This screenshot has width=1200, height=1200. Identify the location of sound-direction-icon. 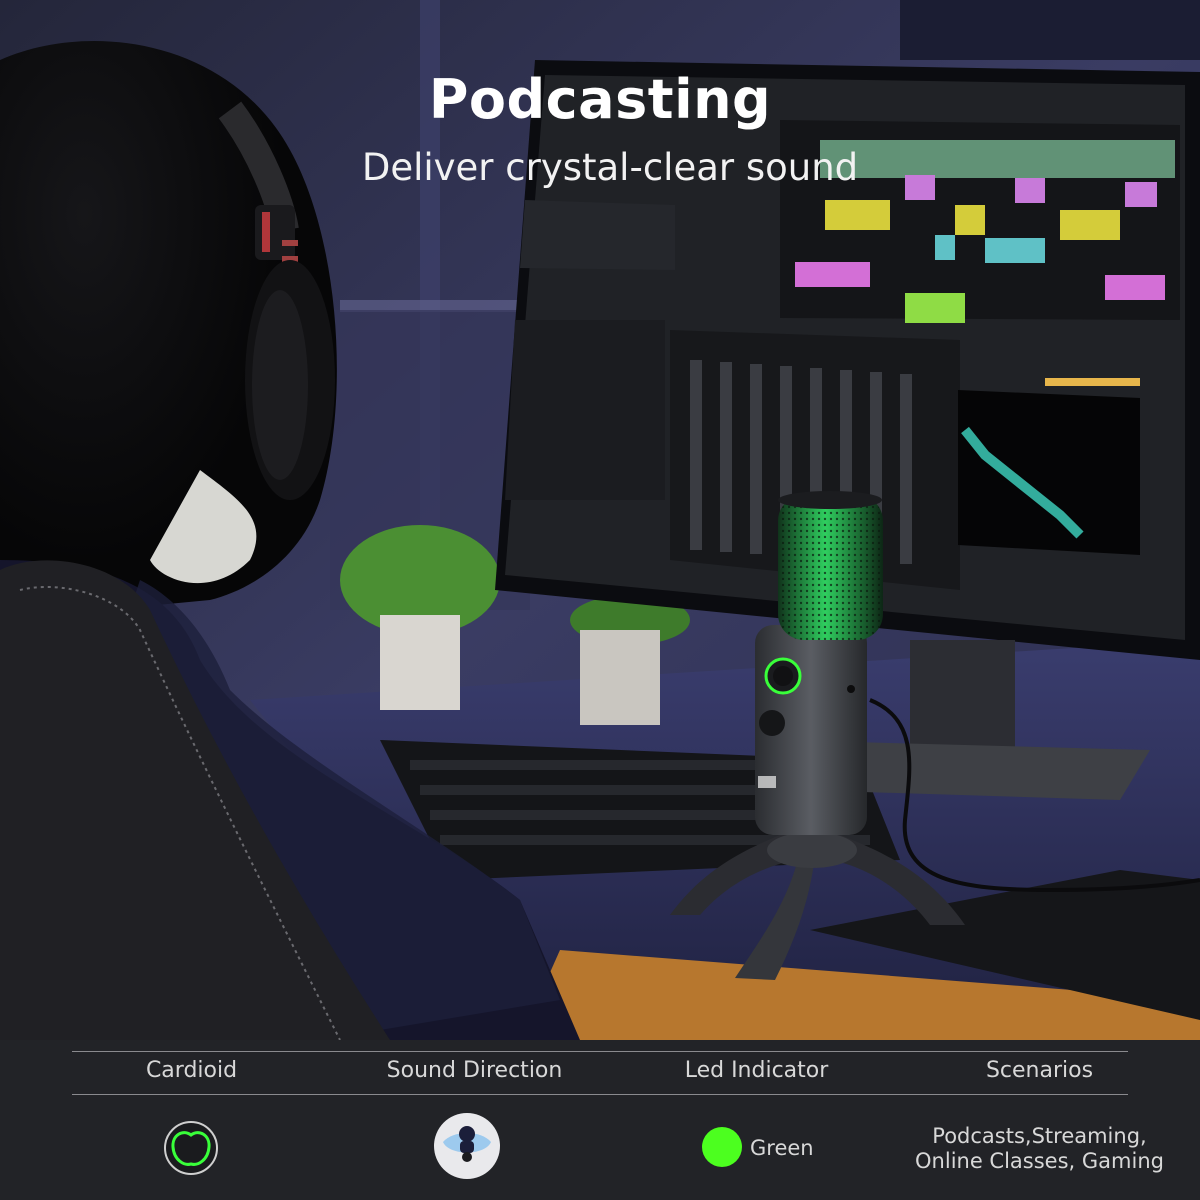
(467, 1146).